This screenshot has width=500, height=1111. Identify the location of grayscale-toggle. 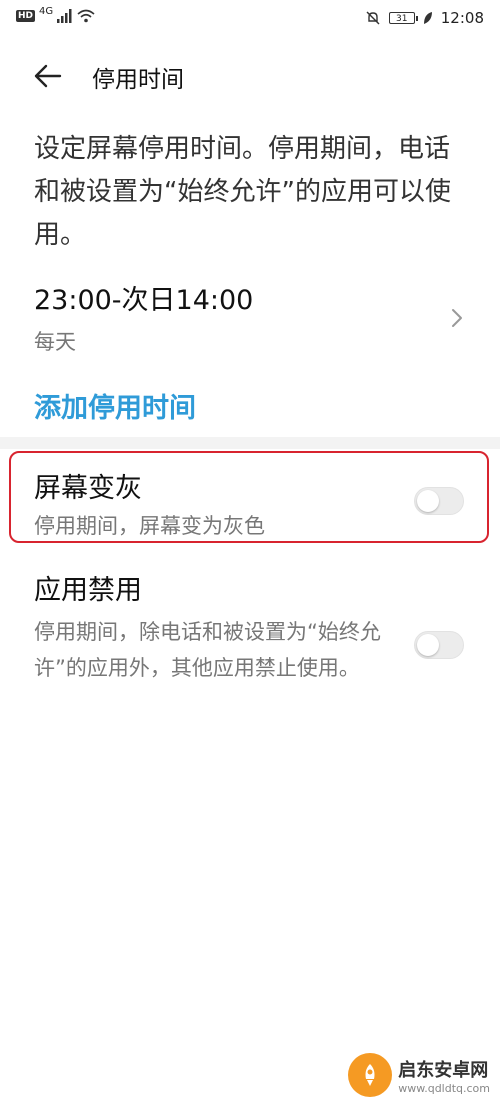
(439, 501).